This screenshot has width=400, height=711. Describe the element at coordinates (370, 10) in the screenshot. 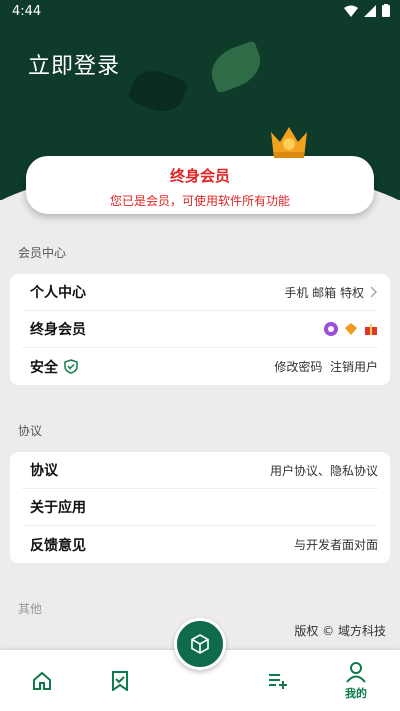

I see `signal-icon` at that location.